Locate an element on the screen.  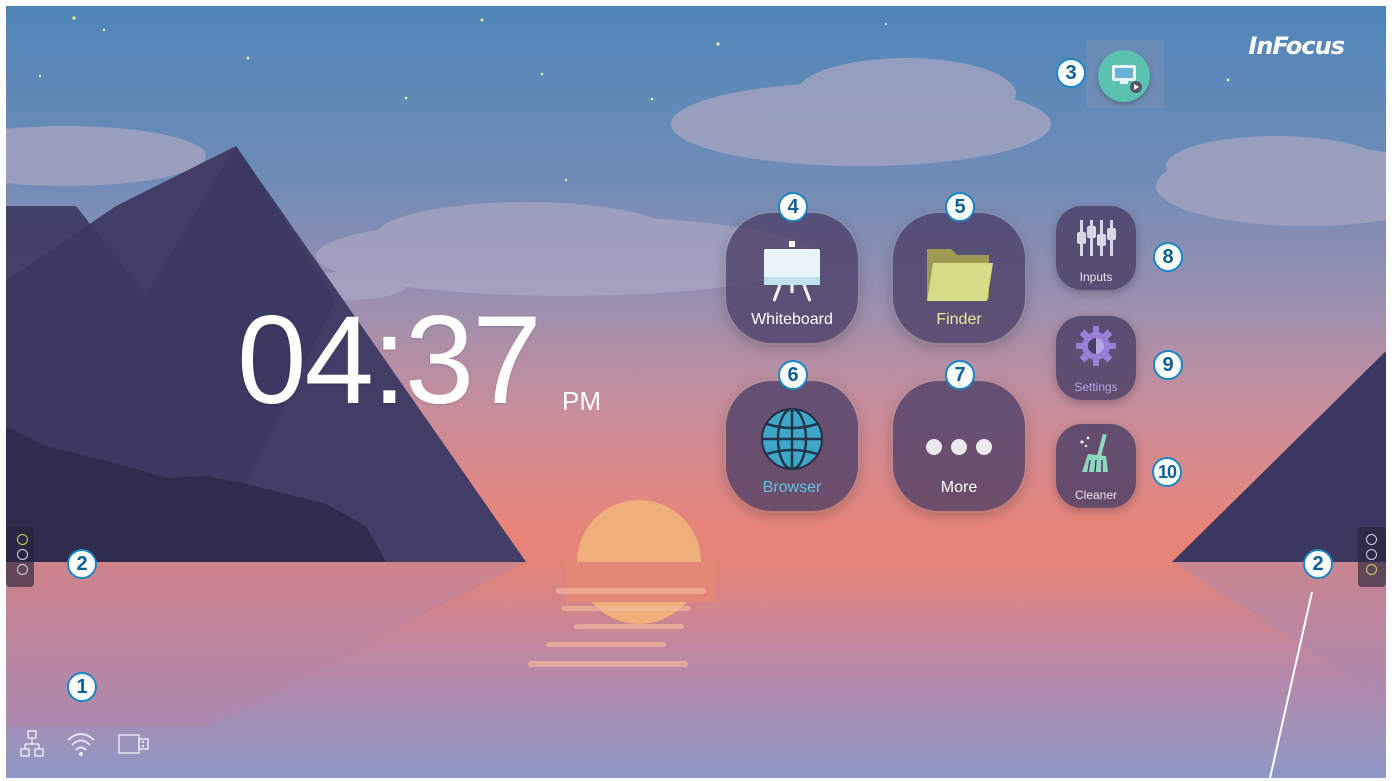
callout-badge-8: 8 is located at coordinates (1168, 257).